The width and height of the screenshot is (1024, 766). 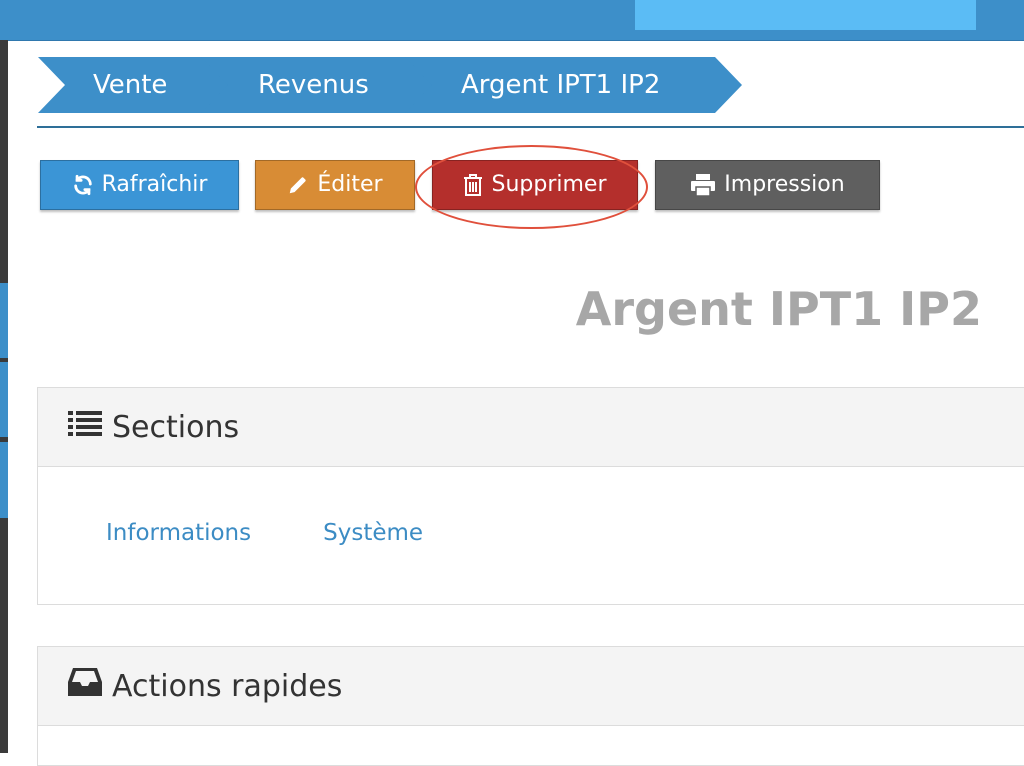 I want to click on quick-actions-panel-title: Actions rapides, so click(x=227, y=686).